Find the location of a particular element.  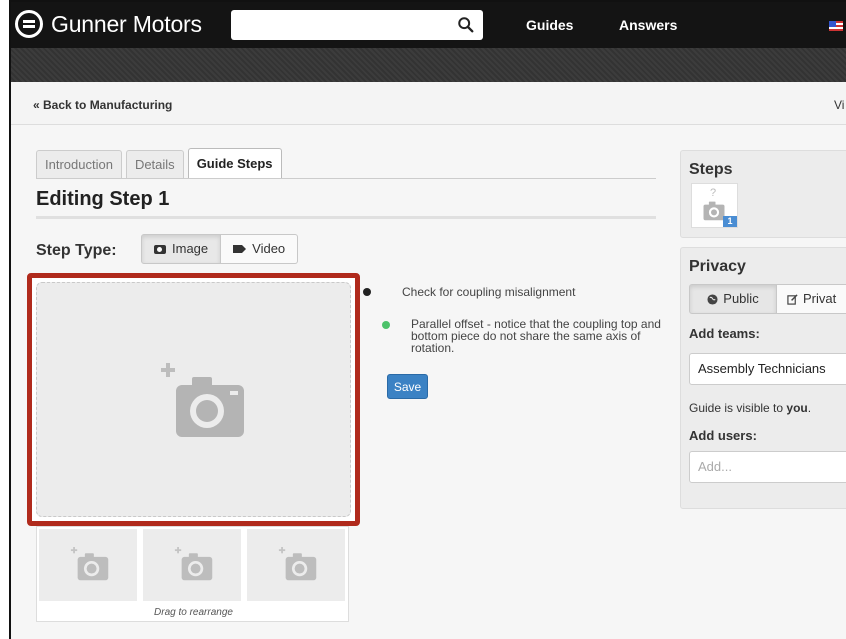

flag-icon is located at coordinates (836, 26).